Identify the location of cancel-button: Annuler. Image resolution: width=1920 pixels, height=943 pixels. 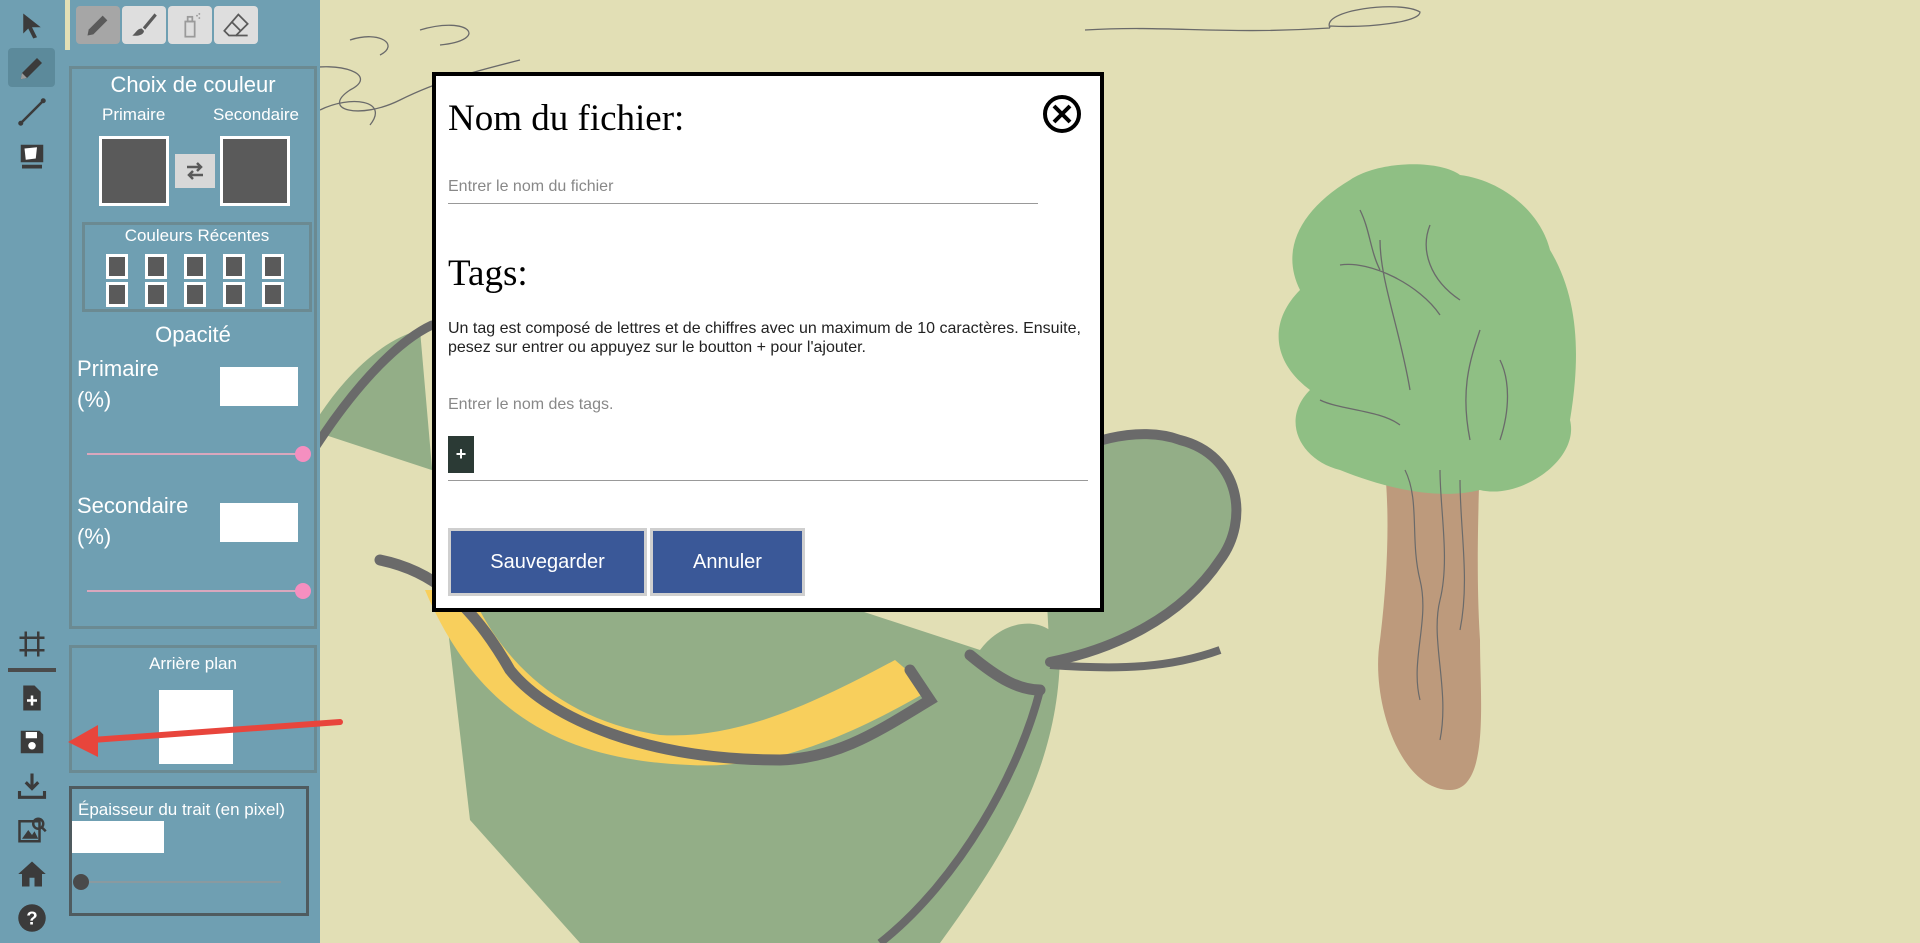
(727, 562).